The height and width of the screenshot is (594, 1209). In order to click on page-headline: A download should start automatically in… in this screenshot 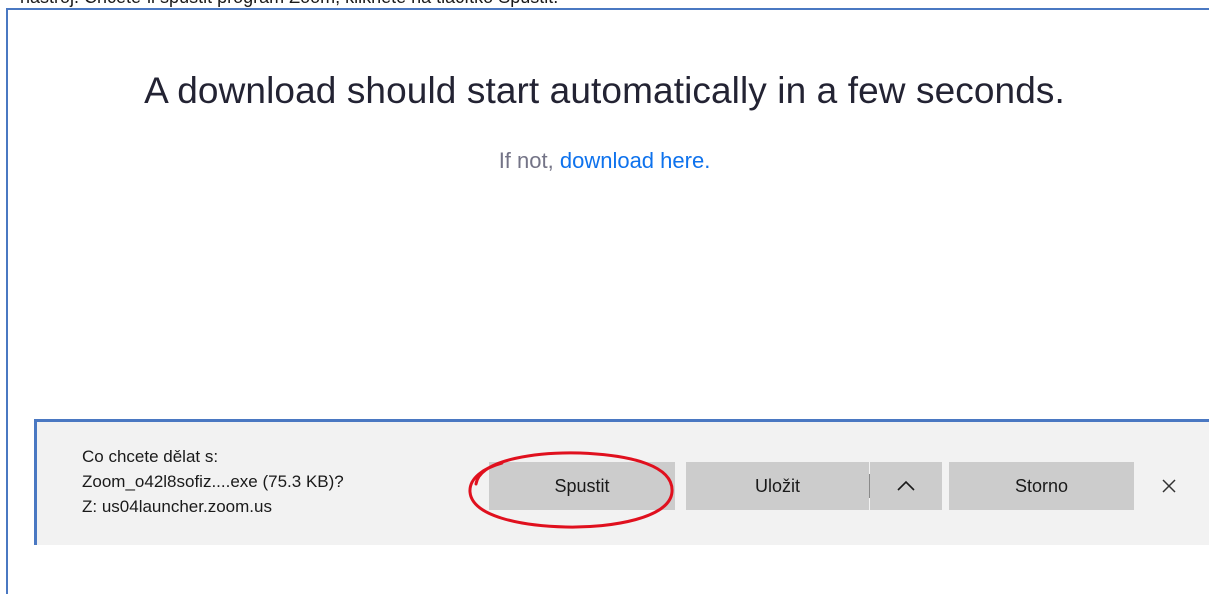, I will do `click(604, 90)`.